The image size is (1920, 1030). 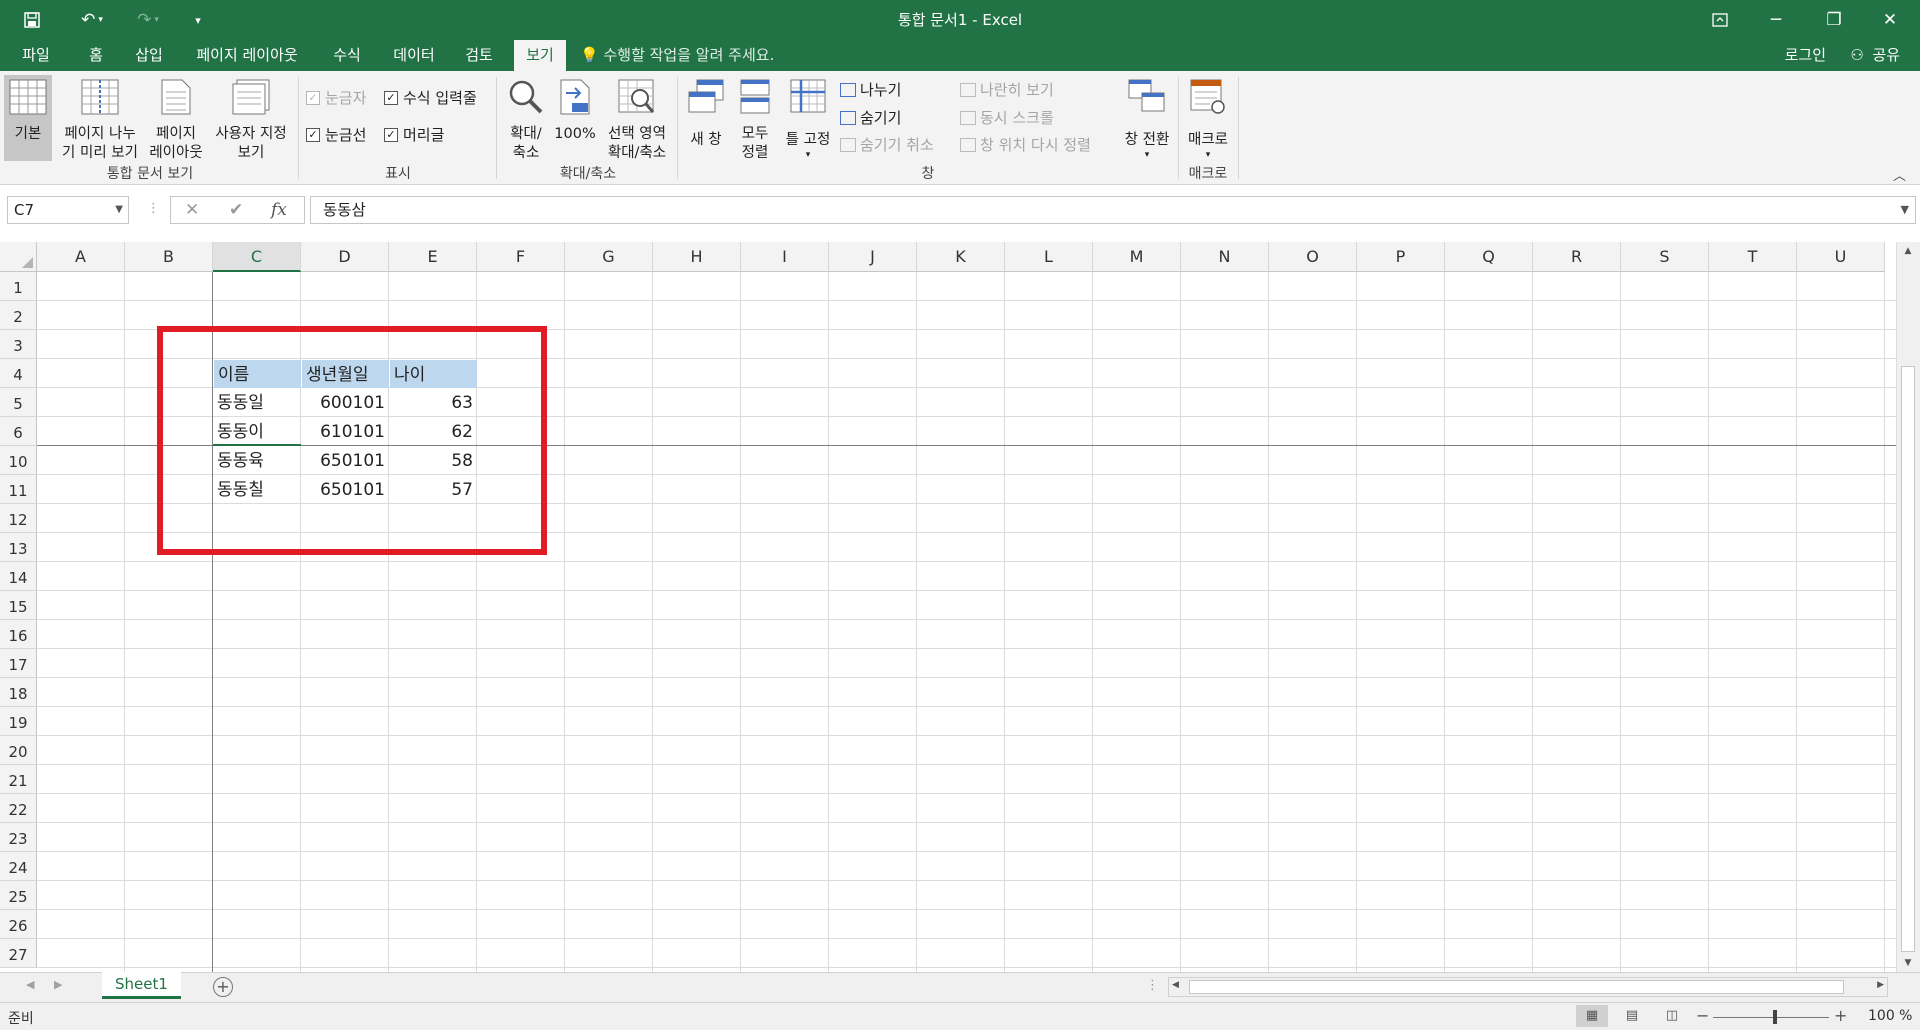 I want to click on column-header-K: K, so click(x=961, y=257).